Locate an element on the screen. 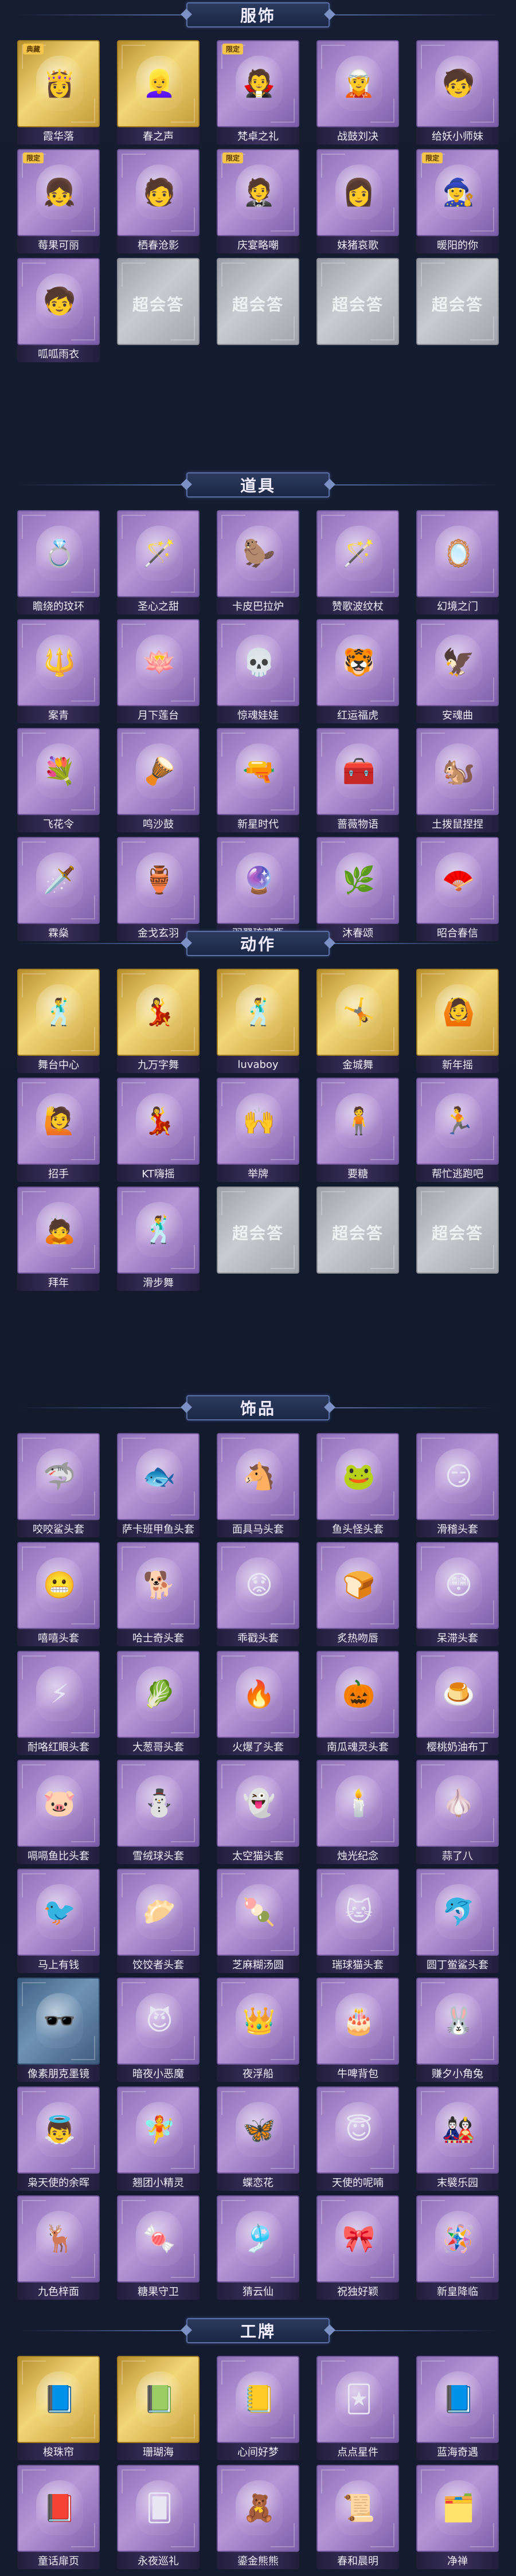  item-card: 🦫 卡皮巴拉炉 is located at coordinates (258, 563).